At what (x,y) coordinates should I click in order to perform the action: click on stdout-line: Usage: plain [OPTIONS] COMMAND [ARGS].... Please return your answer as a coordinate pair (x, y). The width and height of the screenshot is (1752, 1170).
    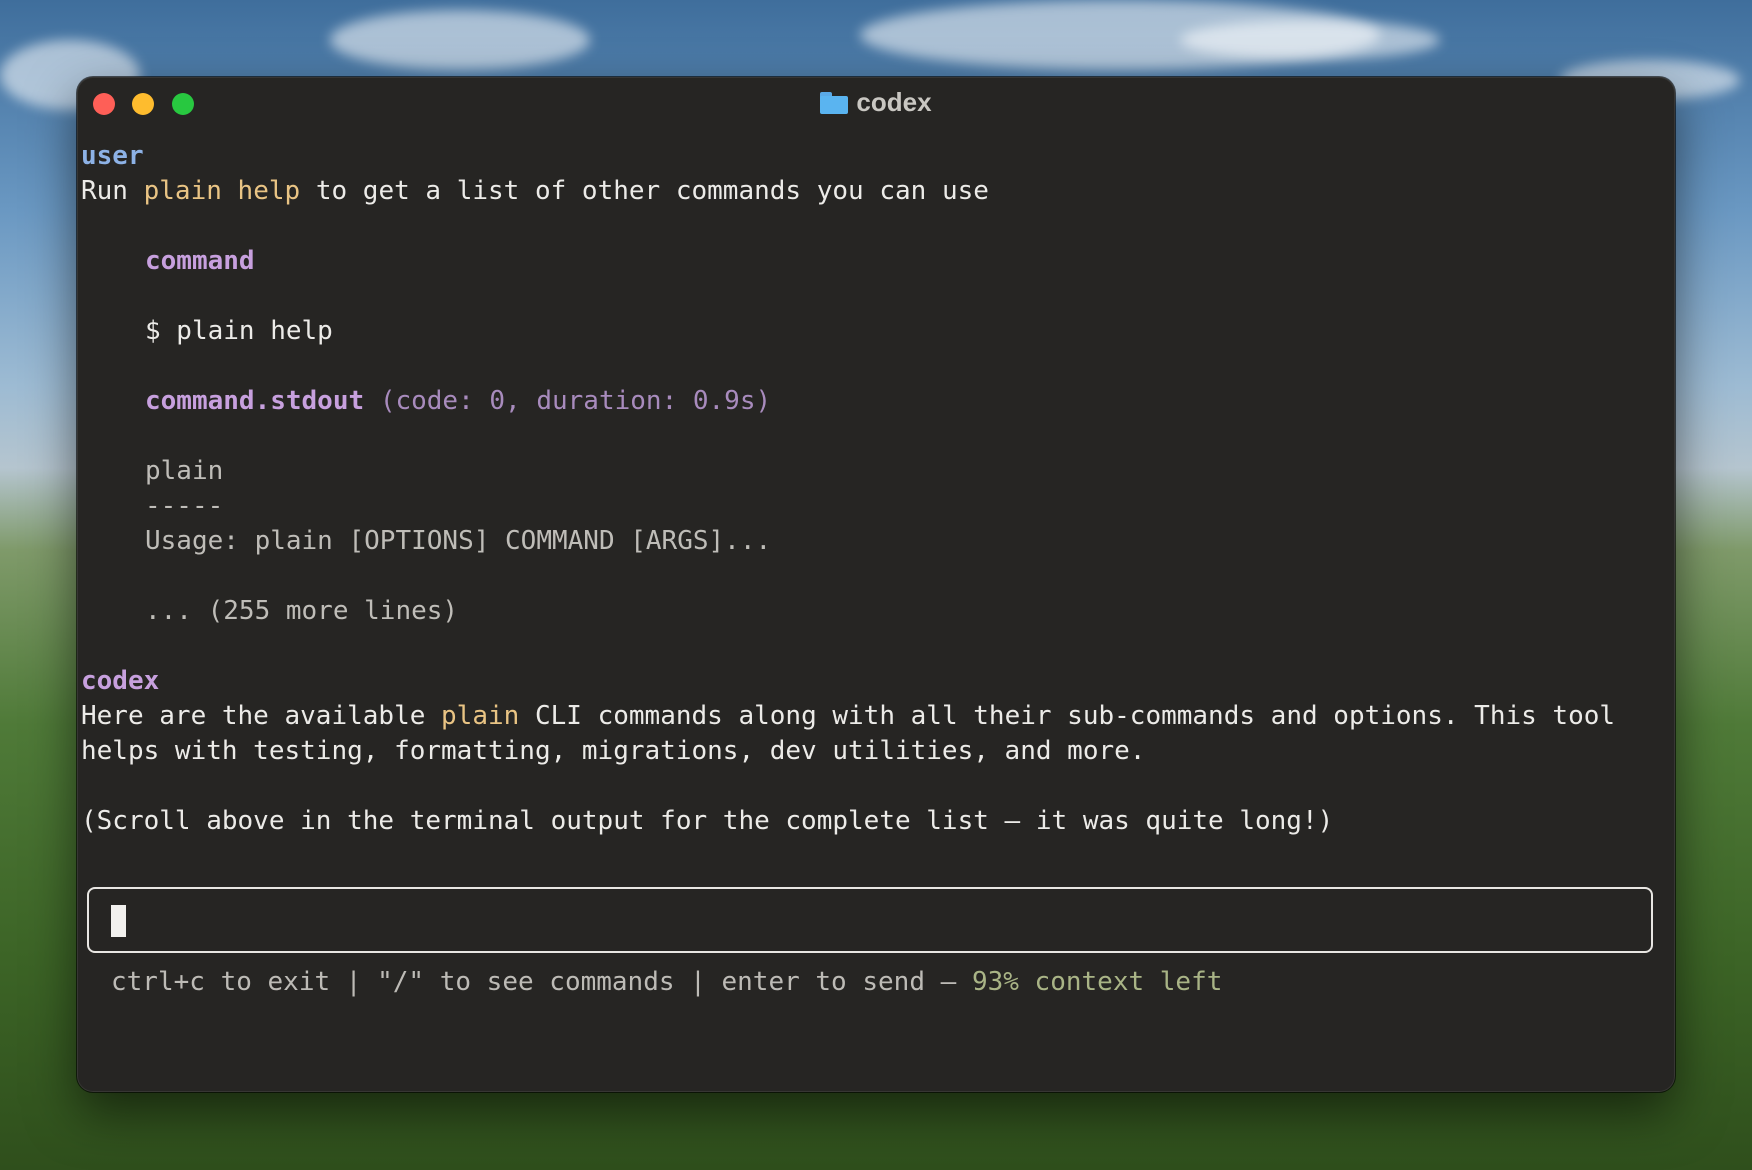
    Looking at the image, I should click on (458, 541).